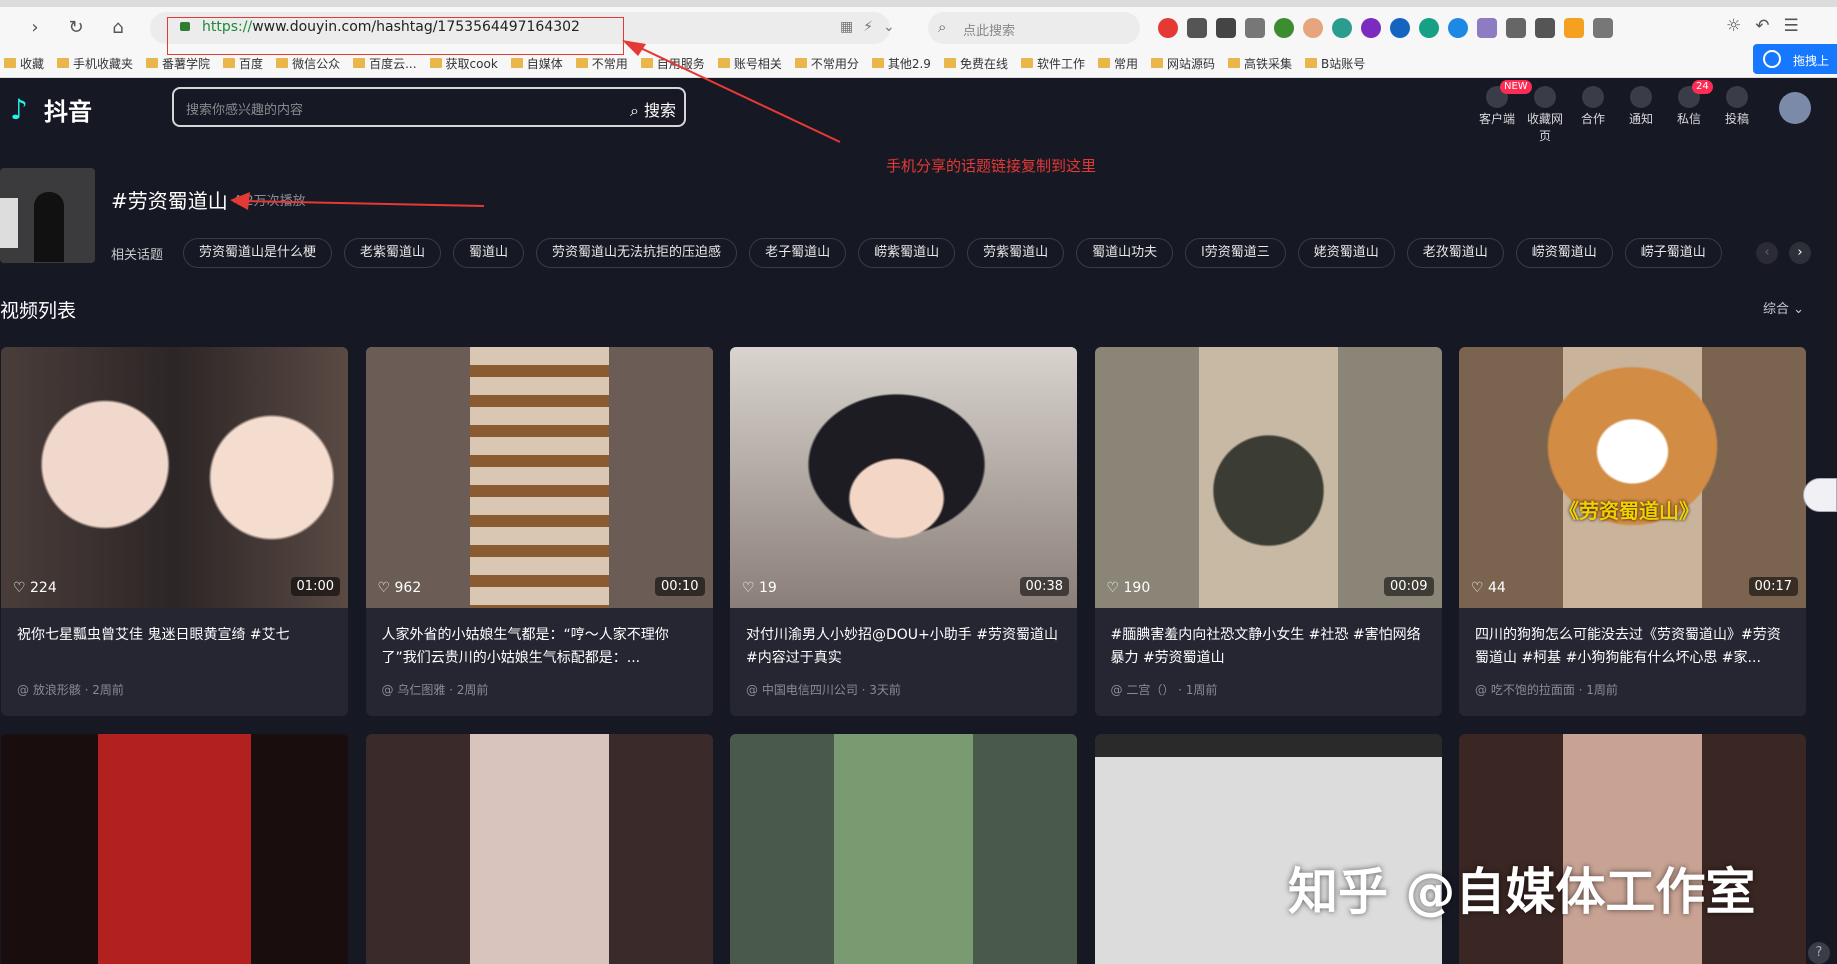 The width and height of the screenshot is (1837, 964). I want to click on reload-icon: ↻, so click(76, 28).